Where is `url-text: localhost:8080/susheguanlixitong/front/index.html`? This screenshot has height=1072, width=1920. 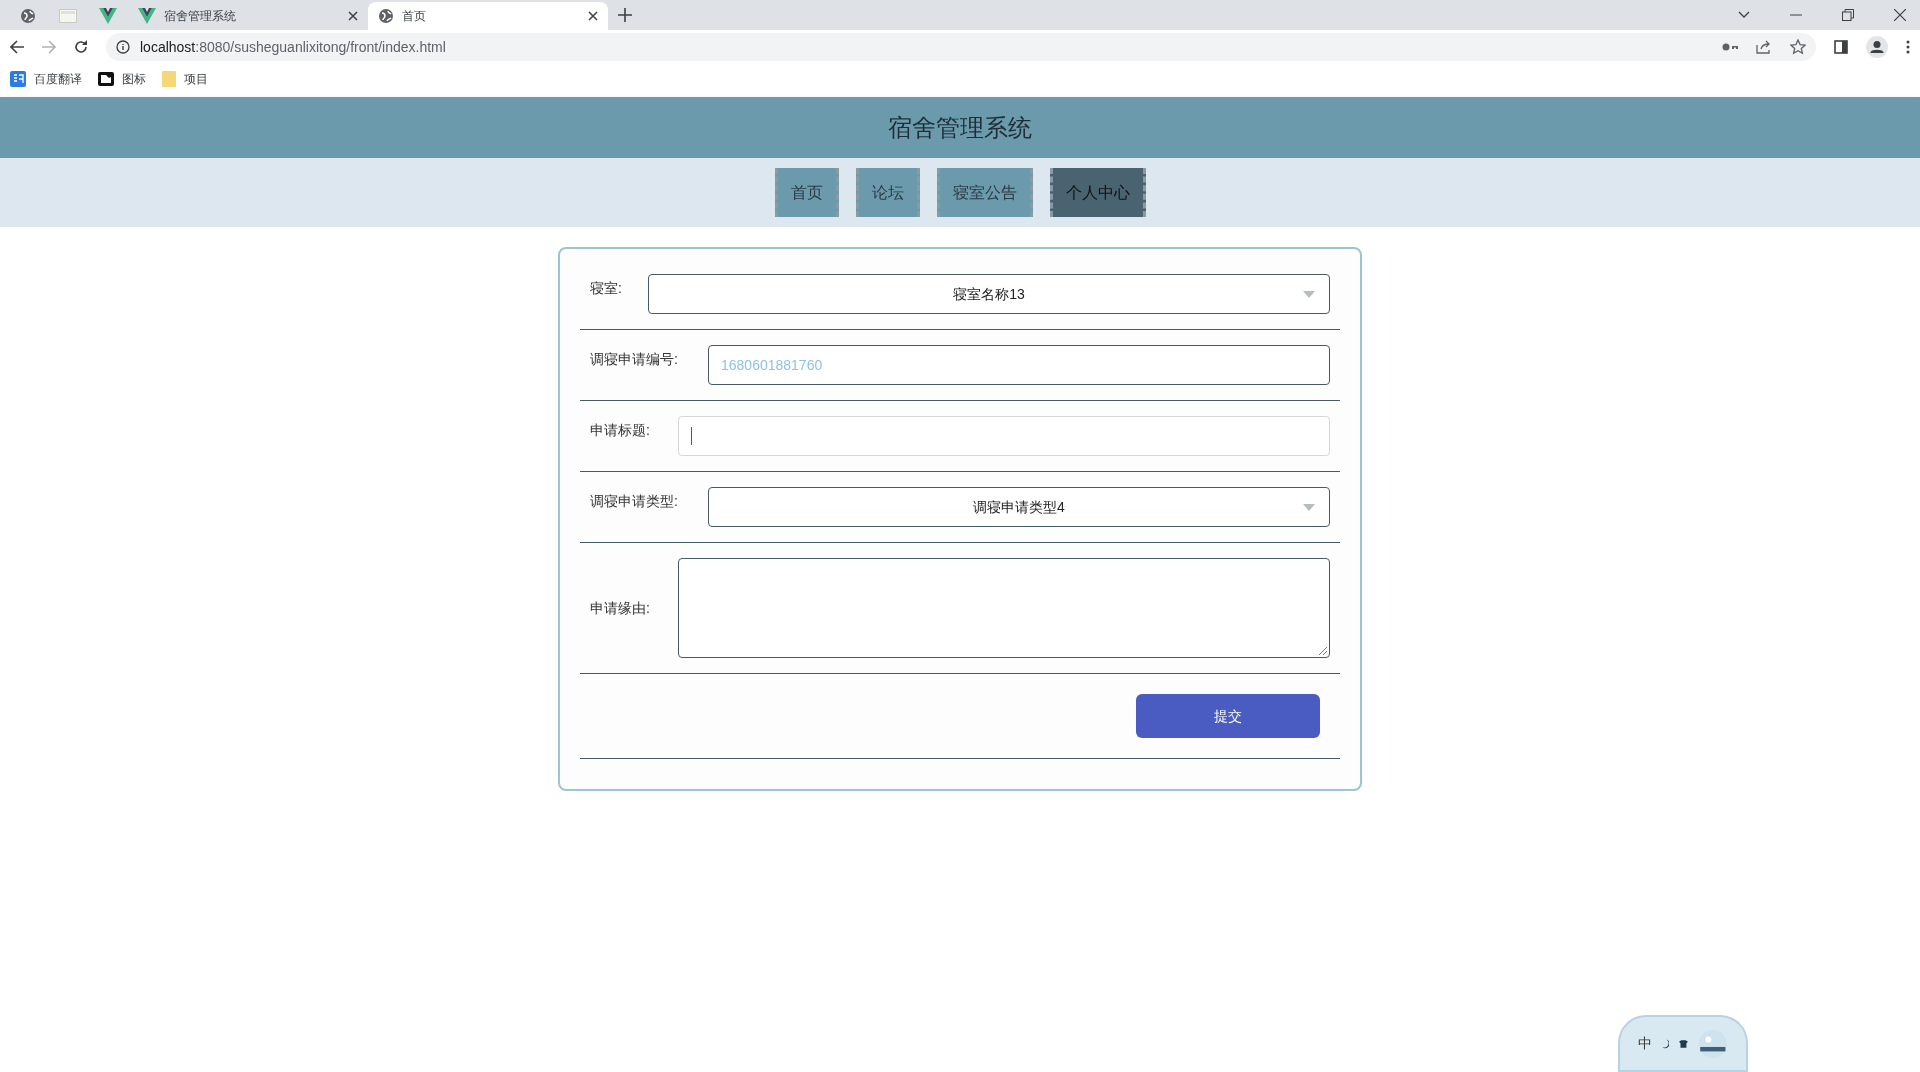 url-text: localhost:8080/susheguanlixitong/front/index.html is located at coordinates (293, 47).